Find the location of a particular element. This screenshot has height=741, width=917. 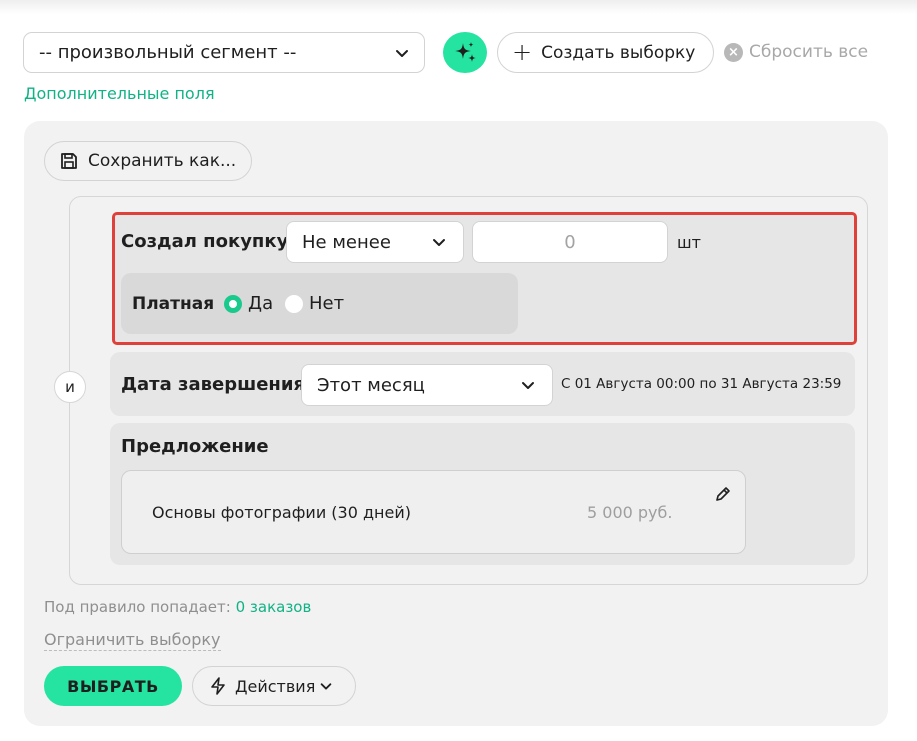

date-label: Дата завершения is located at coordinates (213, 384).